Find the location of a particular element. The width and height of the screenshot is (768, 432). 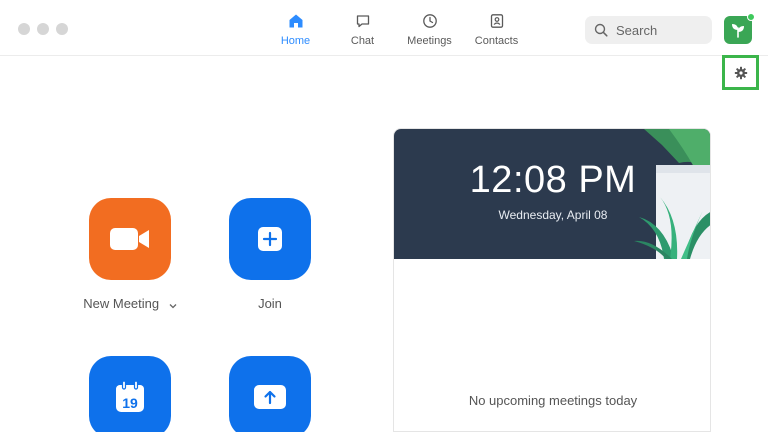

join-button is located at coordinates (270, 239).